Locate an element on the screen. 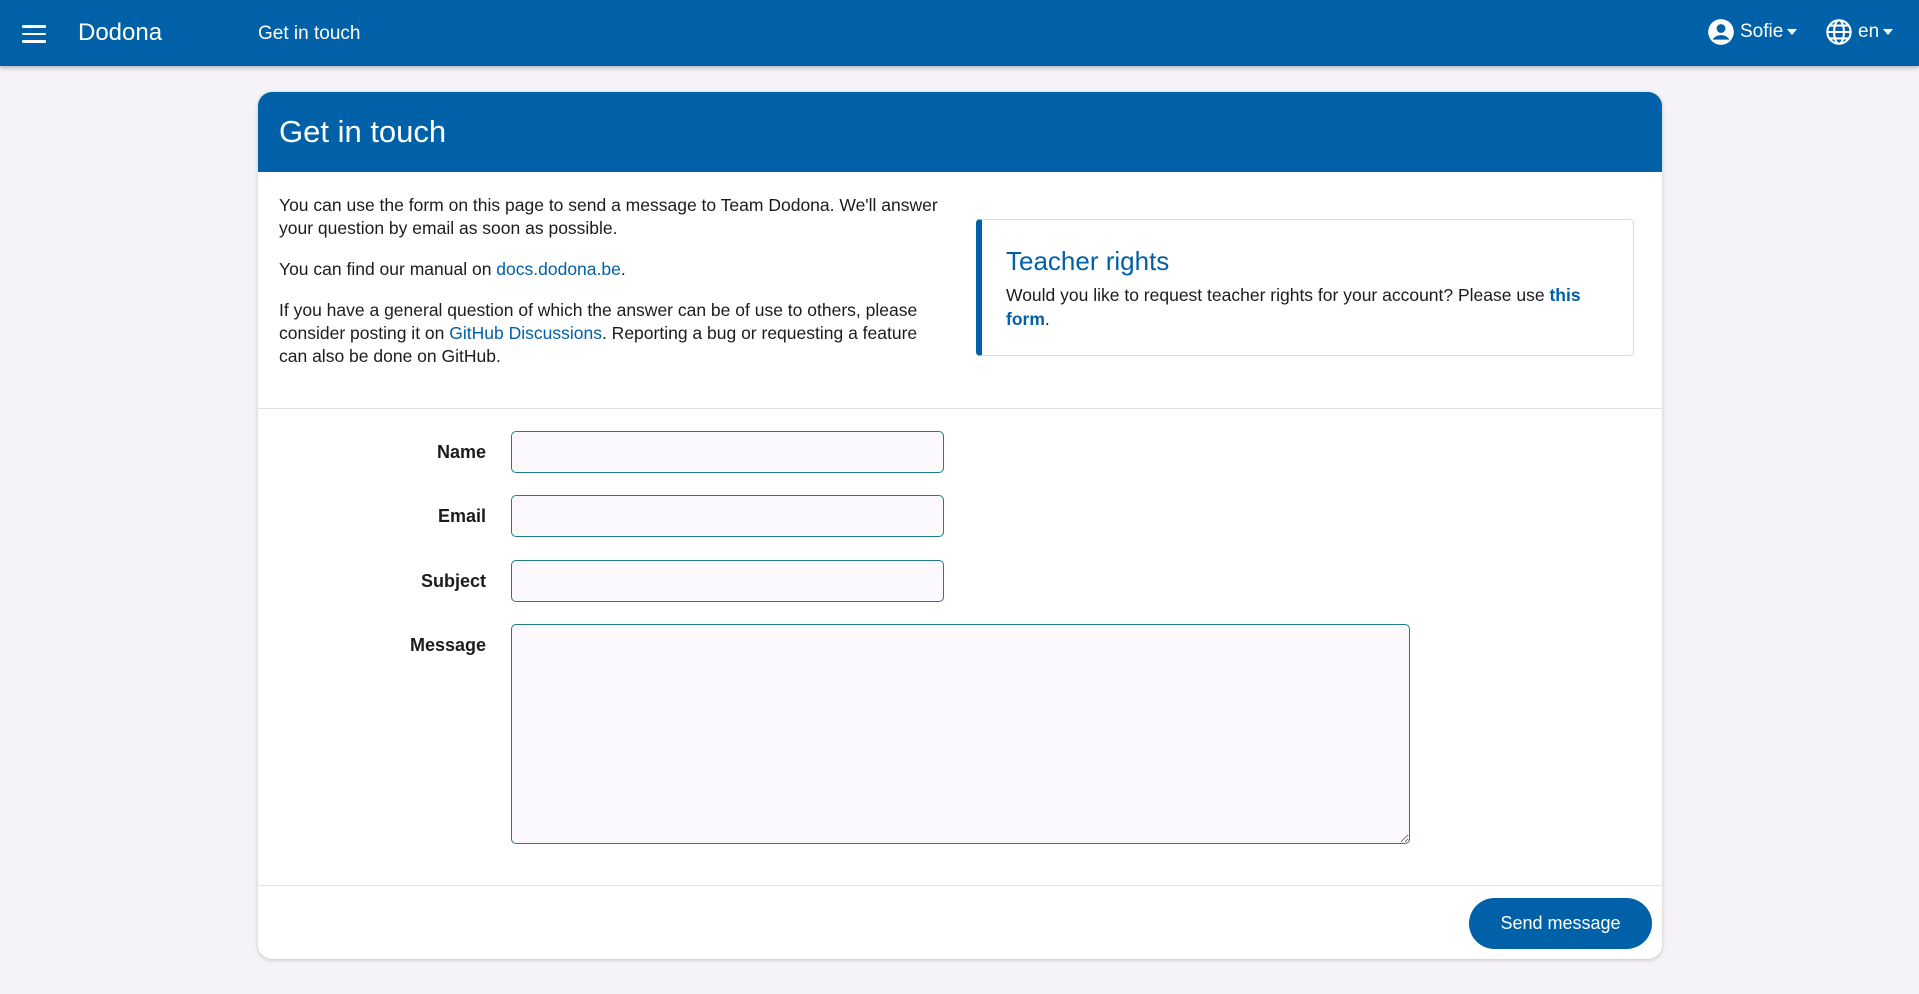 The width and height of the screenshot is (1919, 994). message-textarea is located at coordinates (960, 734).